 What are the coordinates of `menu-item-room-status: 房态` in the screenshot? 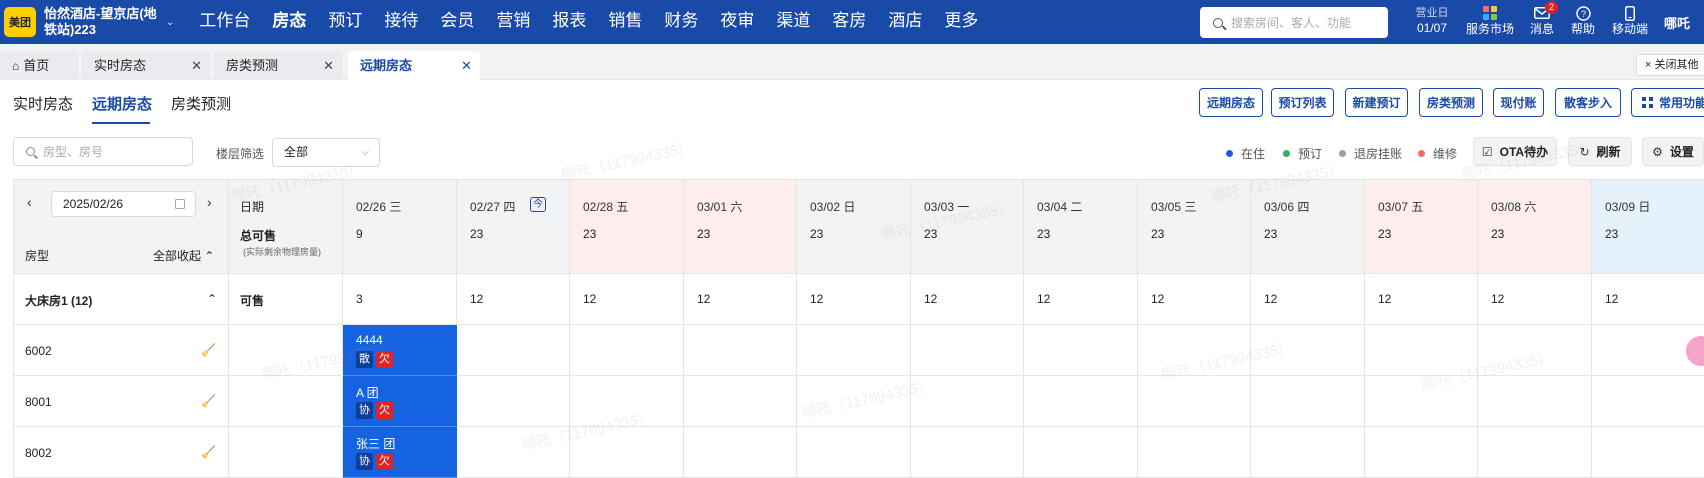 It's located at (289, 22).